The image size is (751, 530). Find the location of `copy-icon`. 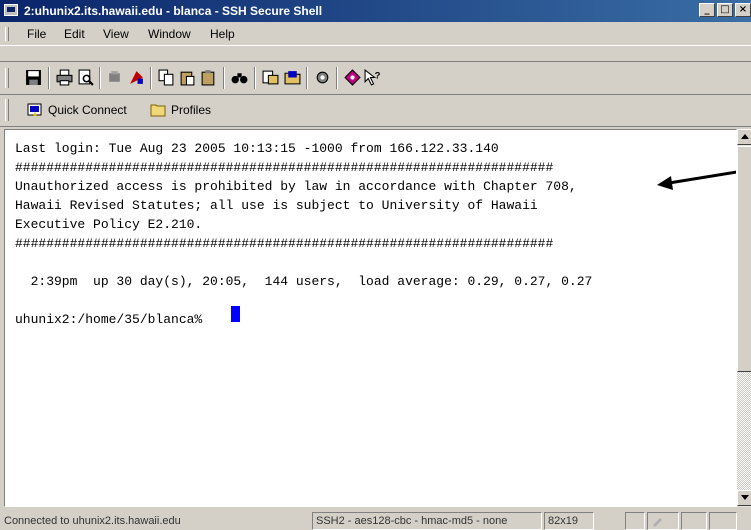

copy-icon is located at coordinates (166, 77).